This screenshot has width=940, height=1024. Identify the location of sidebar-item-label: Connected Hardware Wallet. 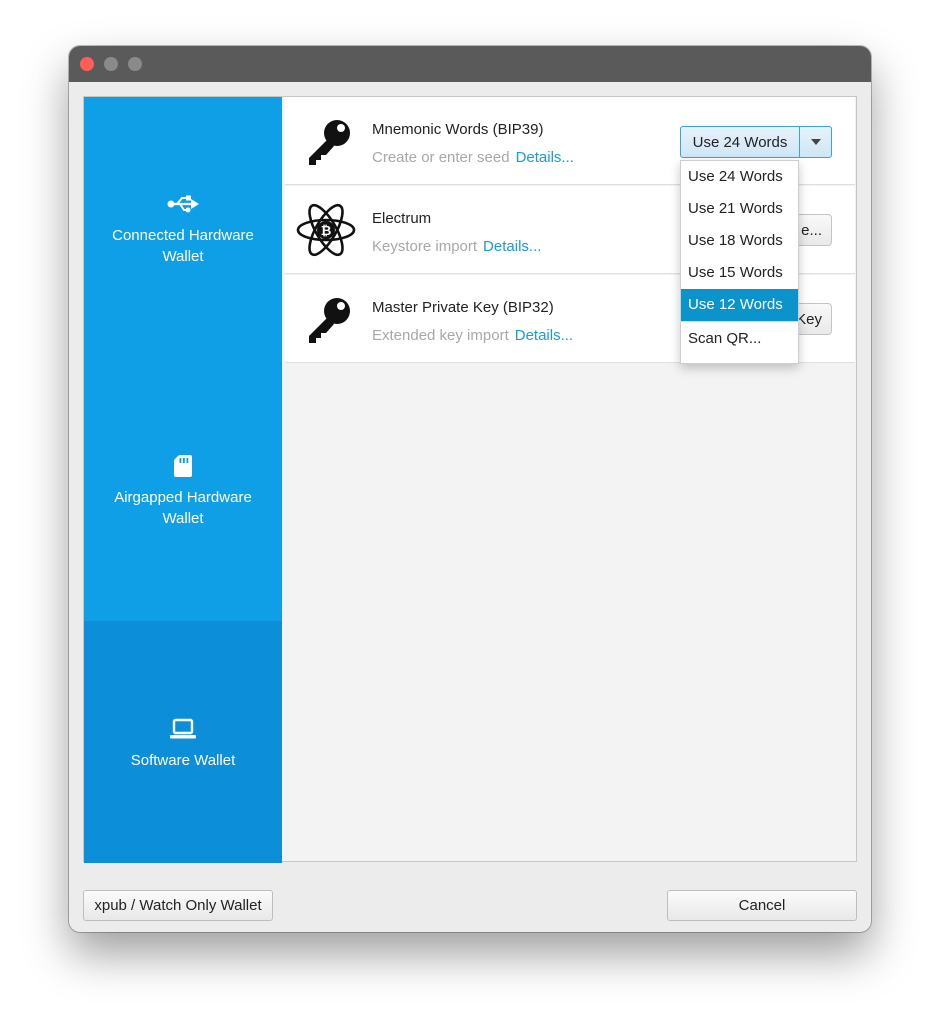
(183, 246).